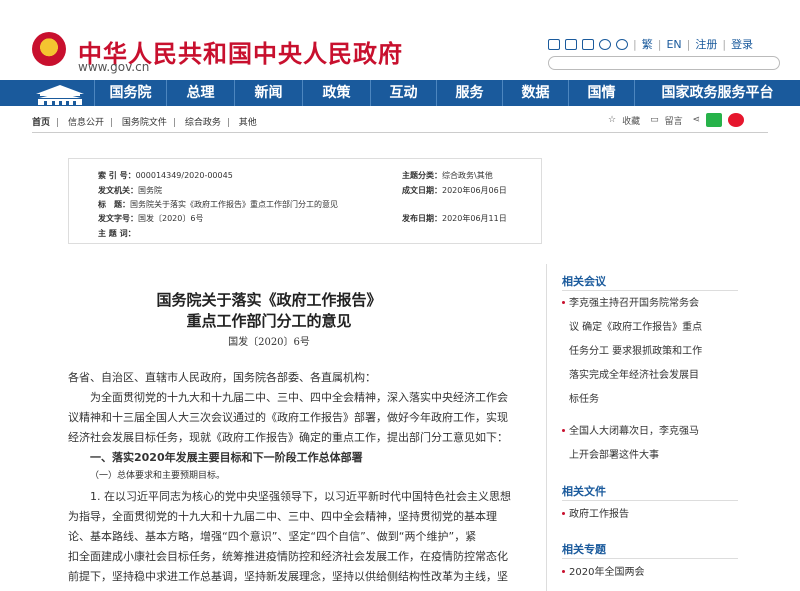 The image size is (800, 591). Describe the element at coordinates (673, 44) in the screenshot. I see `lang-en-link: EN` at that location.